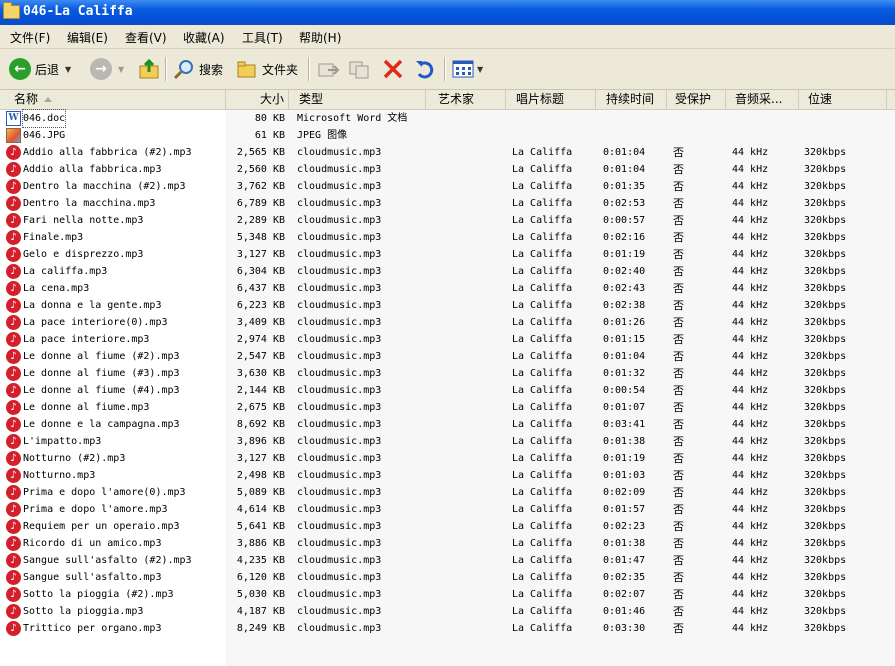  I want to click on views-button: ▼, so click(467, 69).